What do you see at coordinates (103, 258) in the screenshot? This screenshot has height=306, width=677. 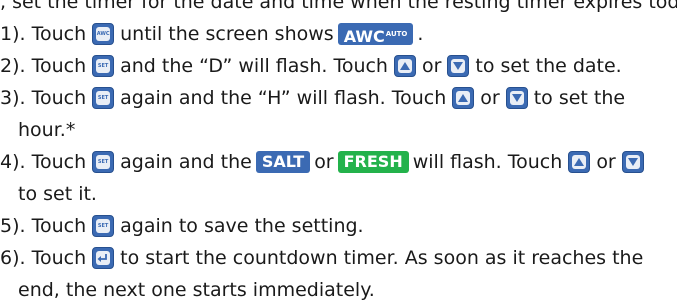 I see `enter-return-key-icon` at bounding box center [103, 258].